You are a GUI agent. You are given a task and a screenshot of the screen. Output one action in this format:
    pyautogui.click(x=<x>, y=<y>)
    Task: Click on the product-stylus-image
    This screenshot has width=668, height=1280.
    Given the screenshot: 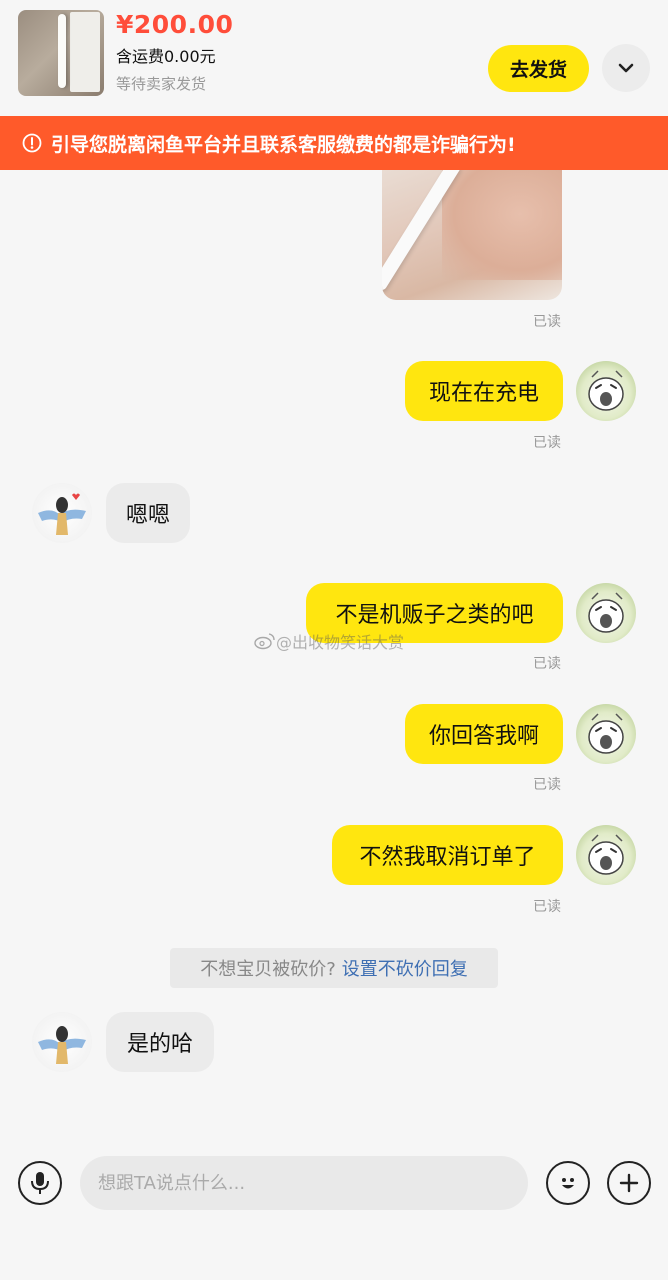 What is the action you would take?
    pyautogui.click(x=62, y=51)
    